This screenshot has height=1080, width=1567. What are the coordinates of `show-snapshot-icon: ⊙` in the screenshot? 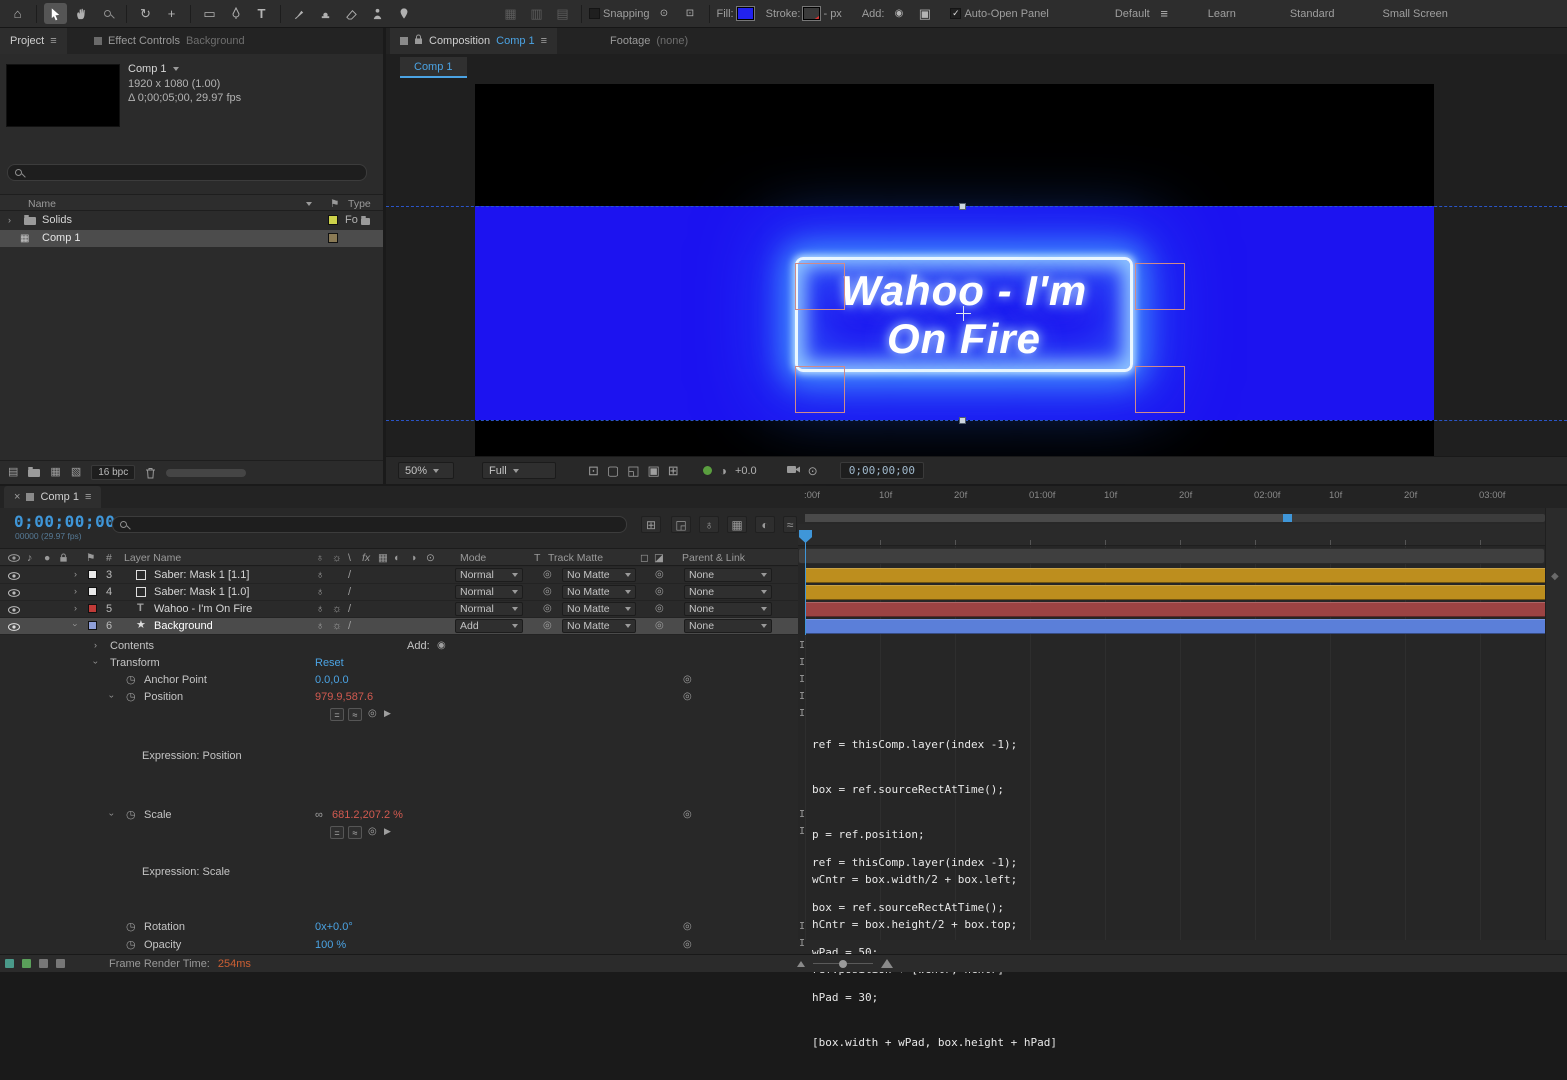 It's located at (813, 471).